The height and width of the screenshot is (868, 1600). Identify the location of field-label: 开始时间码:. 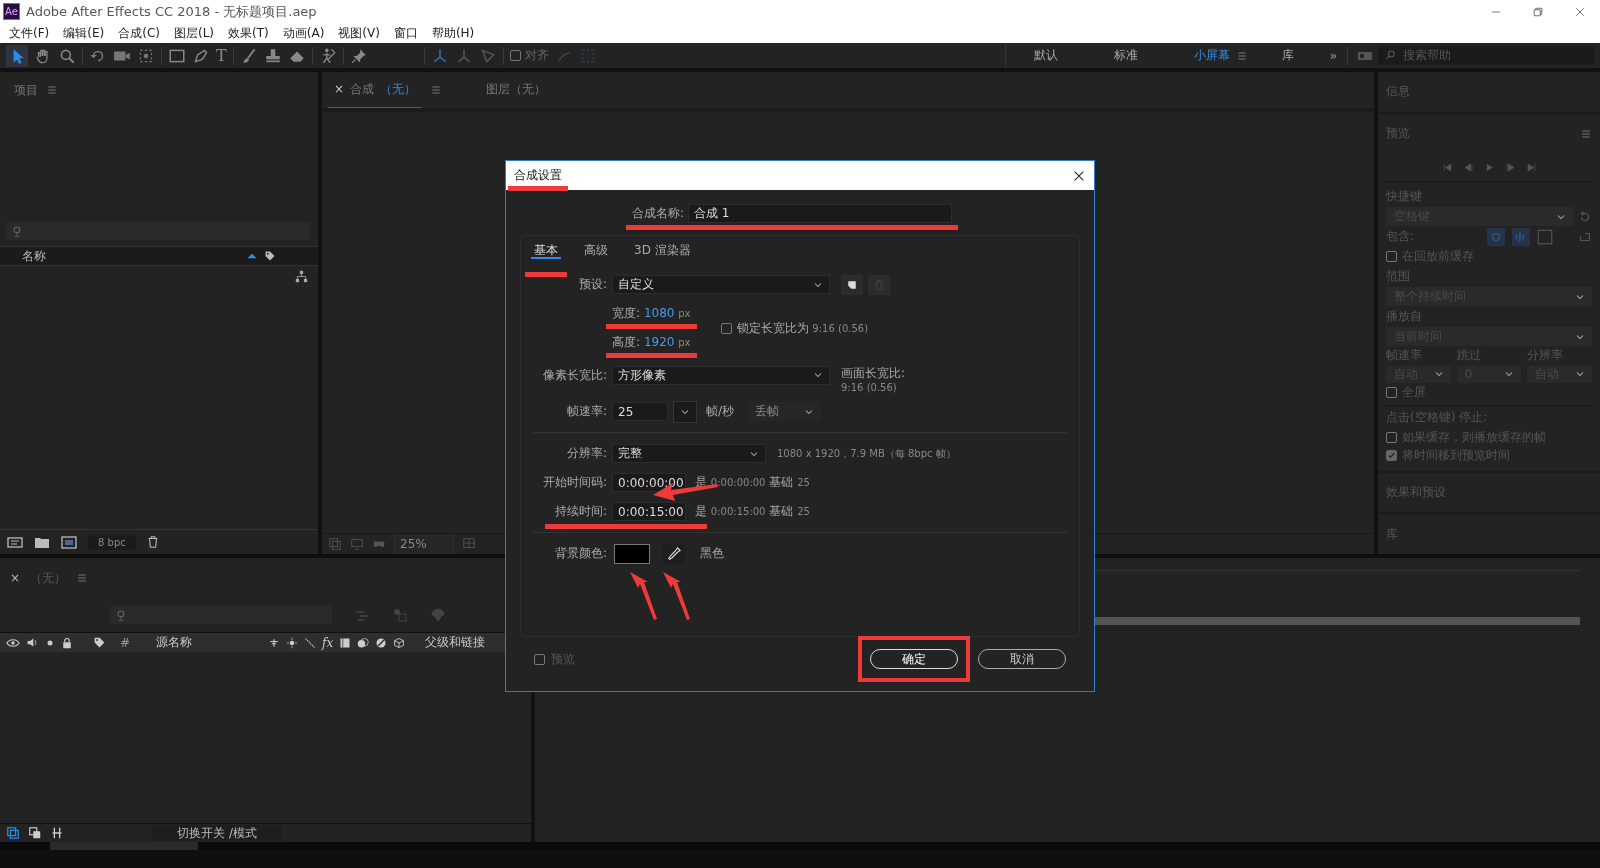
(574, 482).